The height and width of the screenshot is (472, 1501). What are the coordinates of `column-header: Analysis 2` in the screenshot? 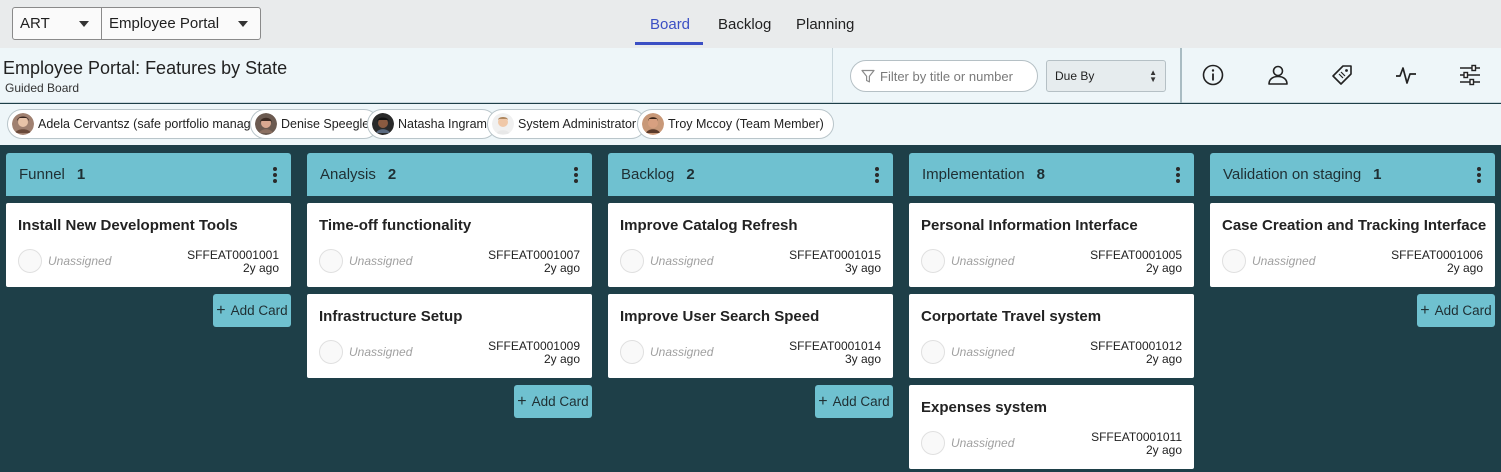 It's located at (449, 174).